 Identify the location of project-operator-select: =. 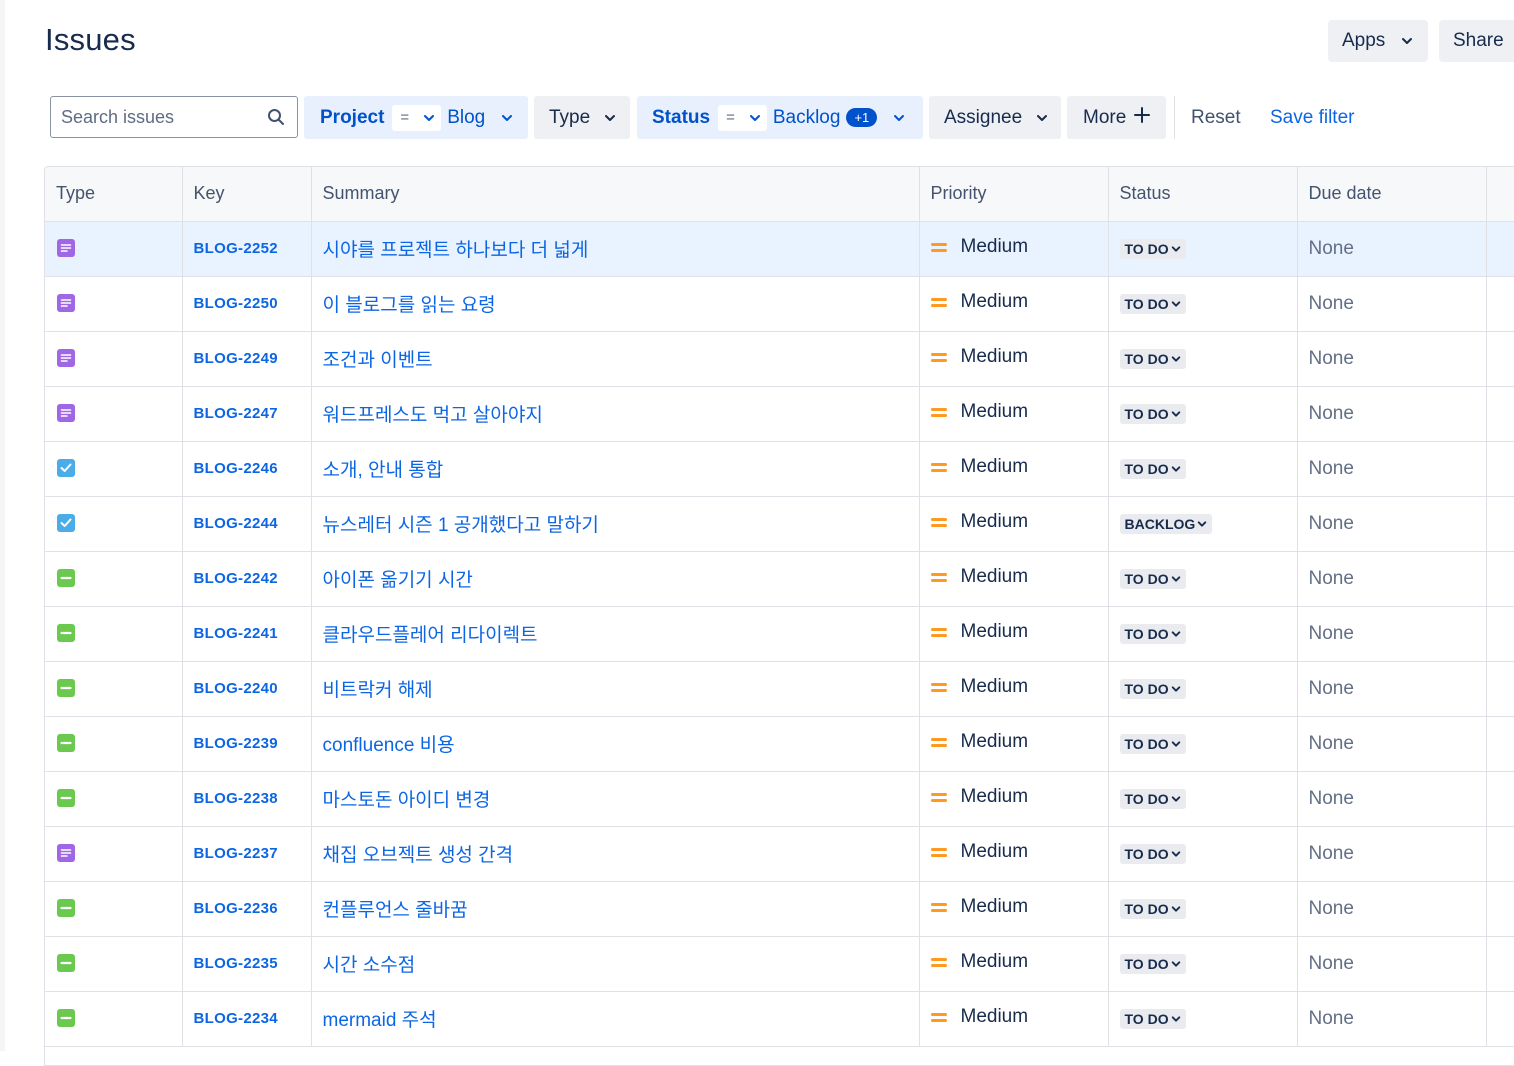
(417, 117).